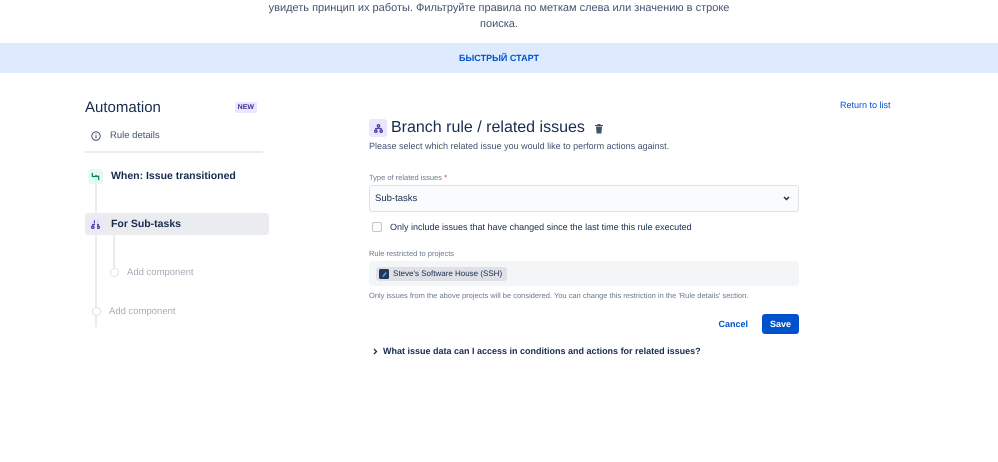 The image size is (998, 462). What do you see at coordinates (865, 106) in the screenshot?
I see `return-to-list-link: Return to list` at bounding box center [865, 106].